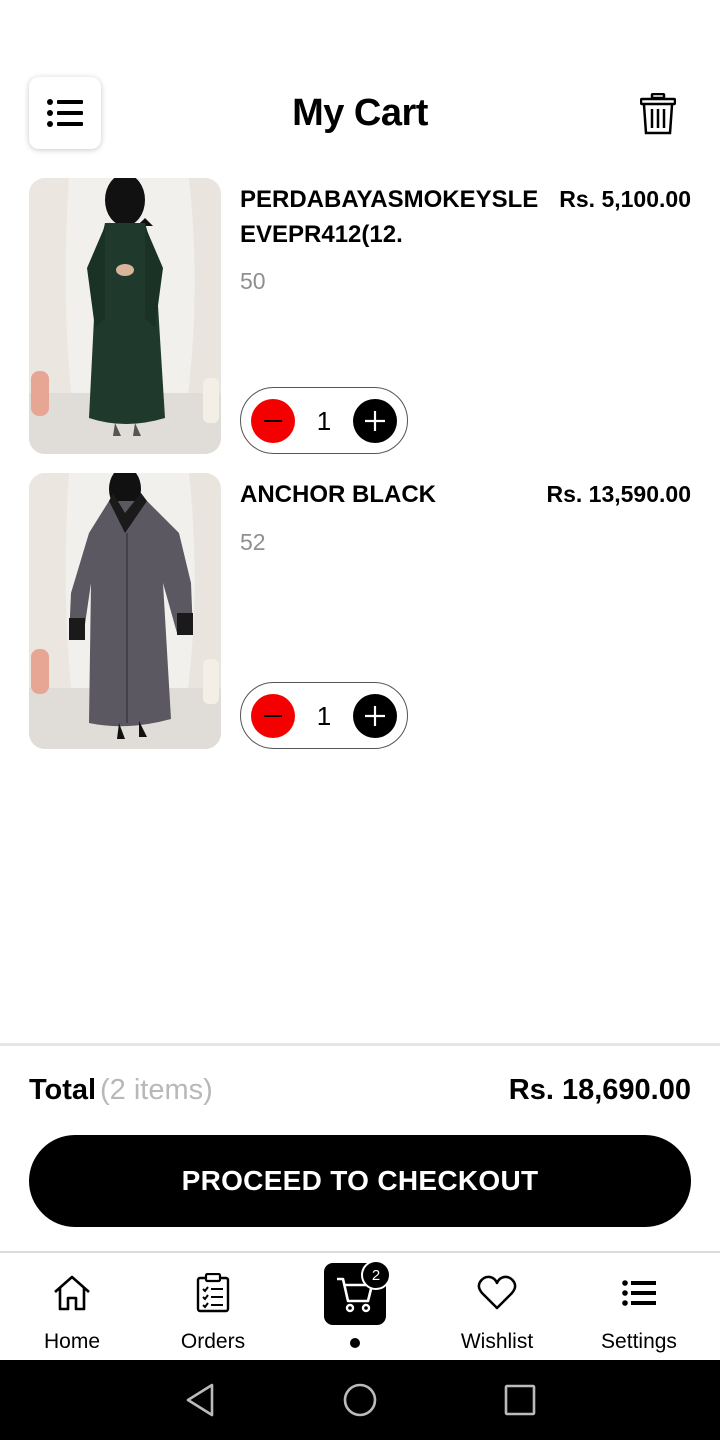 The height and width of the screenshot is (1440, 720). Describe the element at coordinates (618, 494) in the screenshot. I see `product-price: Rs. 13,590.00` at that location.